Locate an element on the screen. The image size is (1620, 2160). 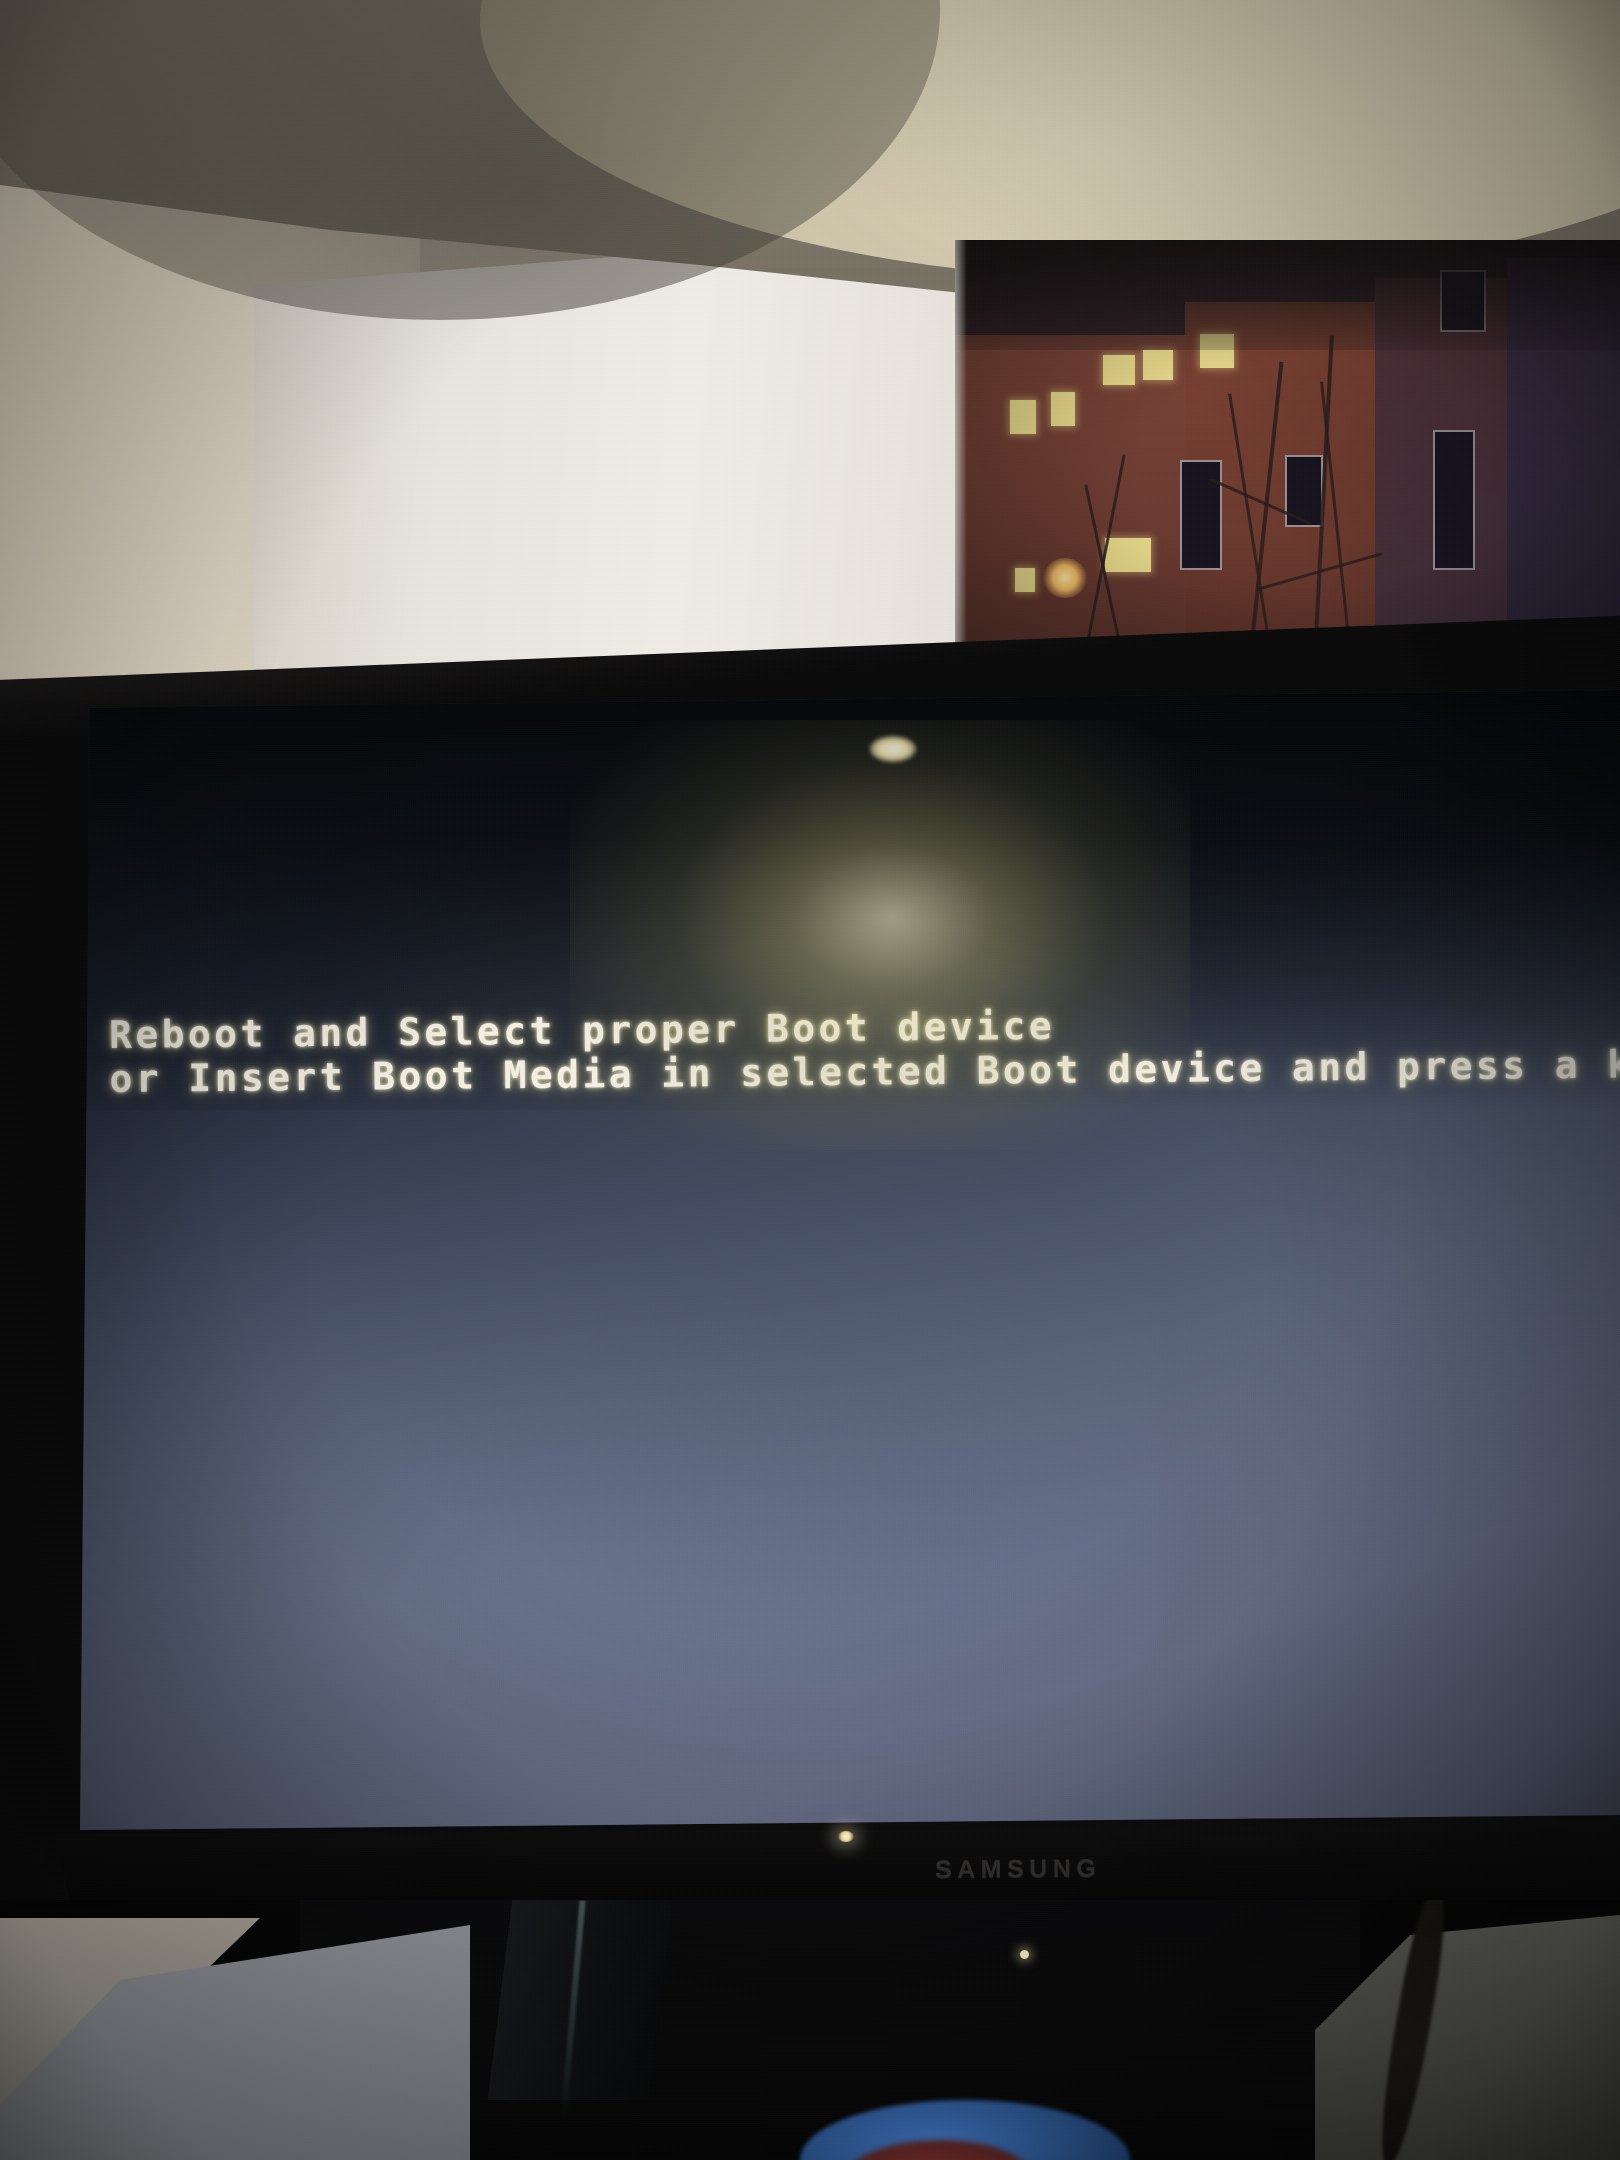
wall-white-panel is located at coordinates (605, 477).